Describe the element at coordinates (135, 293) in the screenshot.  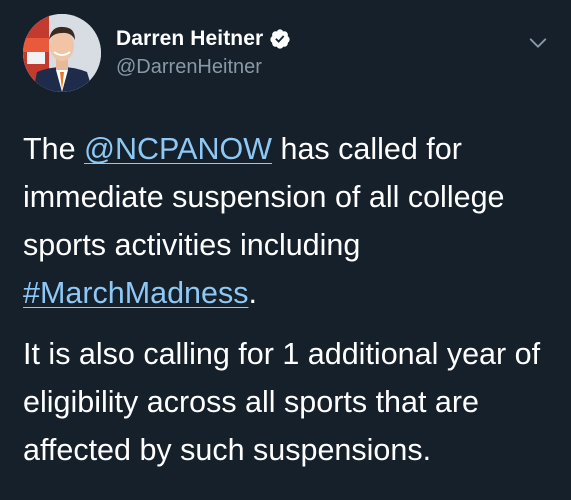
I see `hashtag-link: #MarchMadness` at that location.